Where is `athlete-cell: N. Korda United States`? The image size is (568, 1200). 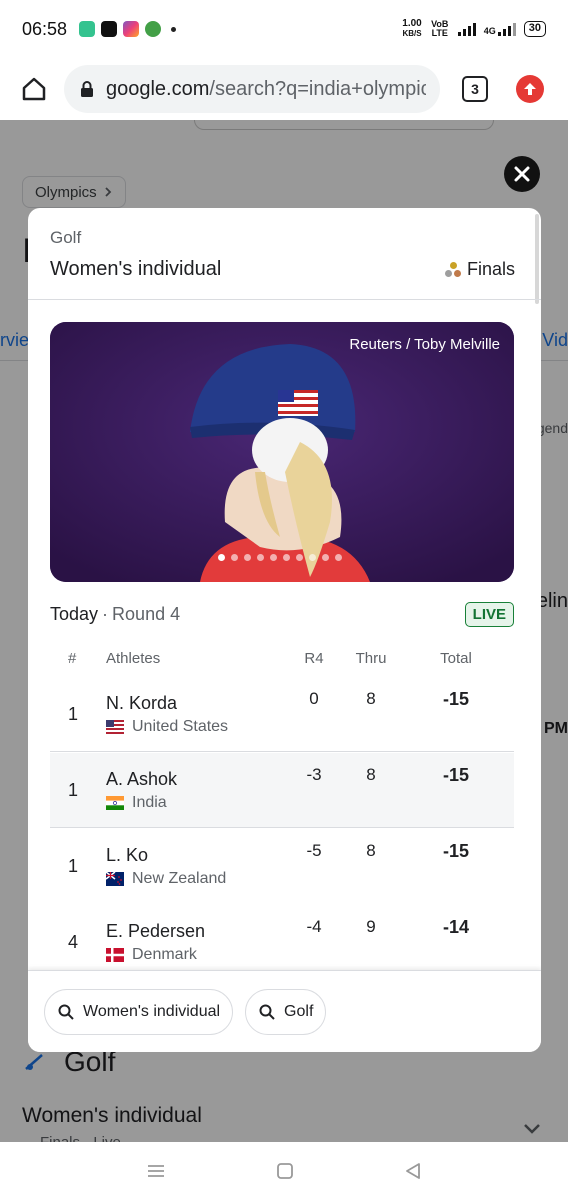
athlete-cell: N. Korda United States is located at coordinates (199, 714).